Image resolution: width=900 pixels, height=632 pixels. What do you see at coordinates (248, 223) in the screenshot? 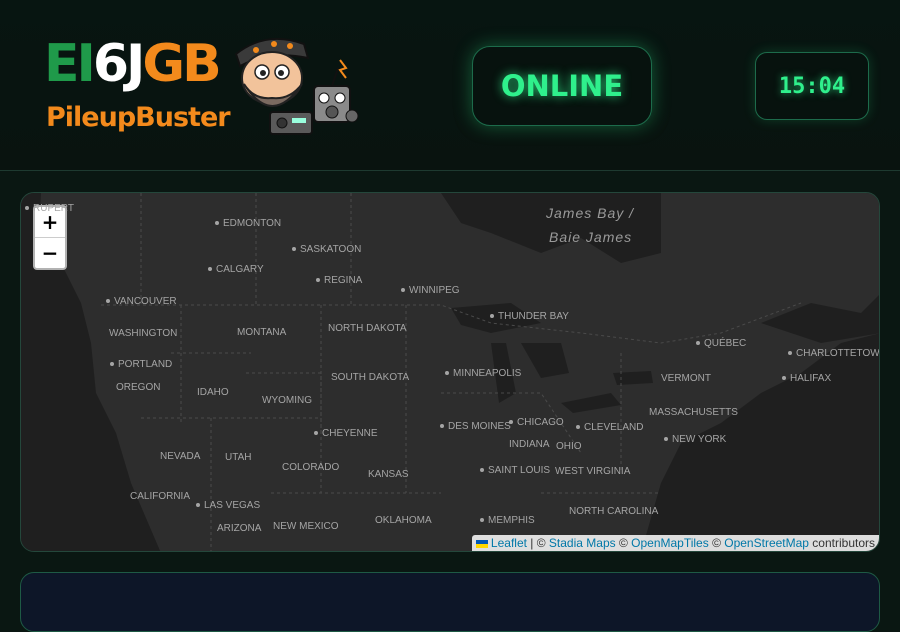
I see `city-label: EDMONTON` at bounding box center [248, 223].